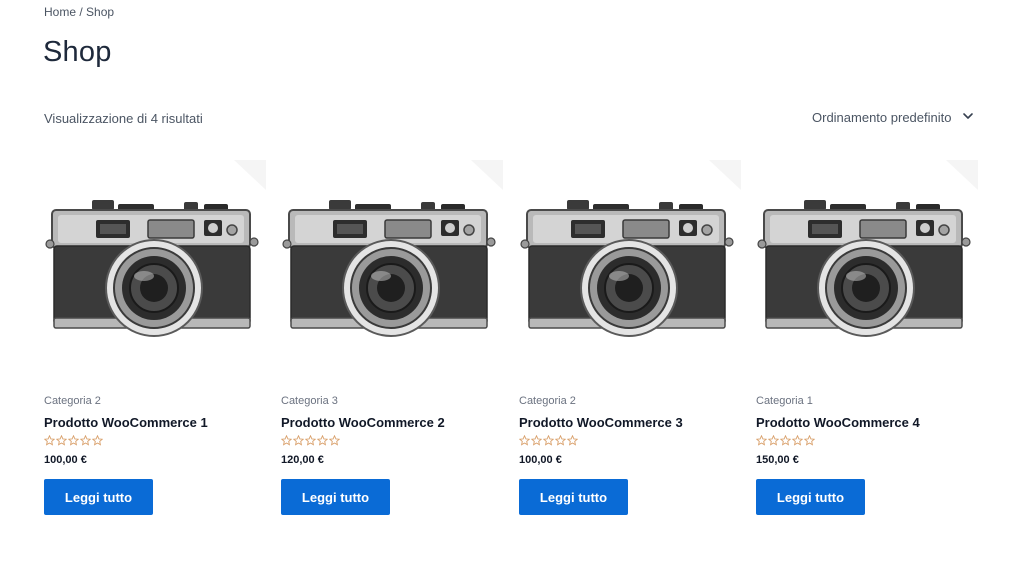 The width and height of the screenshot is (1024, 586). Describe the element at coordinates (784, 401) in the screenshot. I see `product-category-link: Categoria 1` at that location.